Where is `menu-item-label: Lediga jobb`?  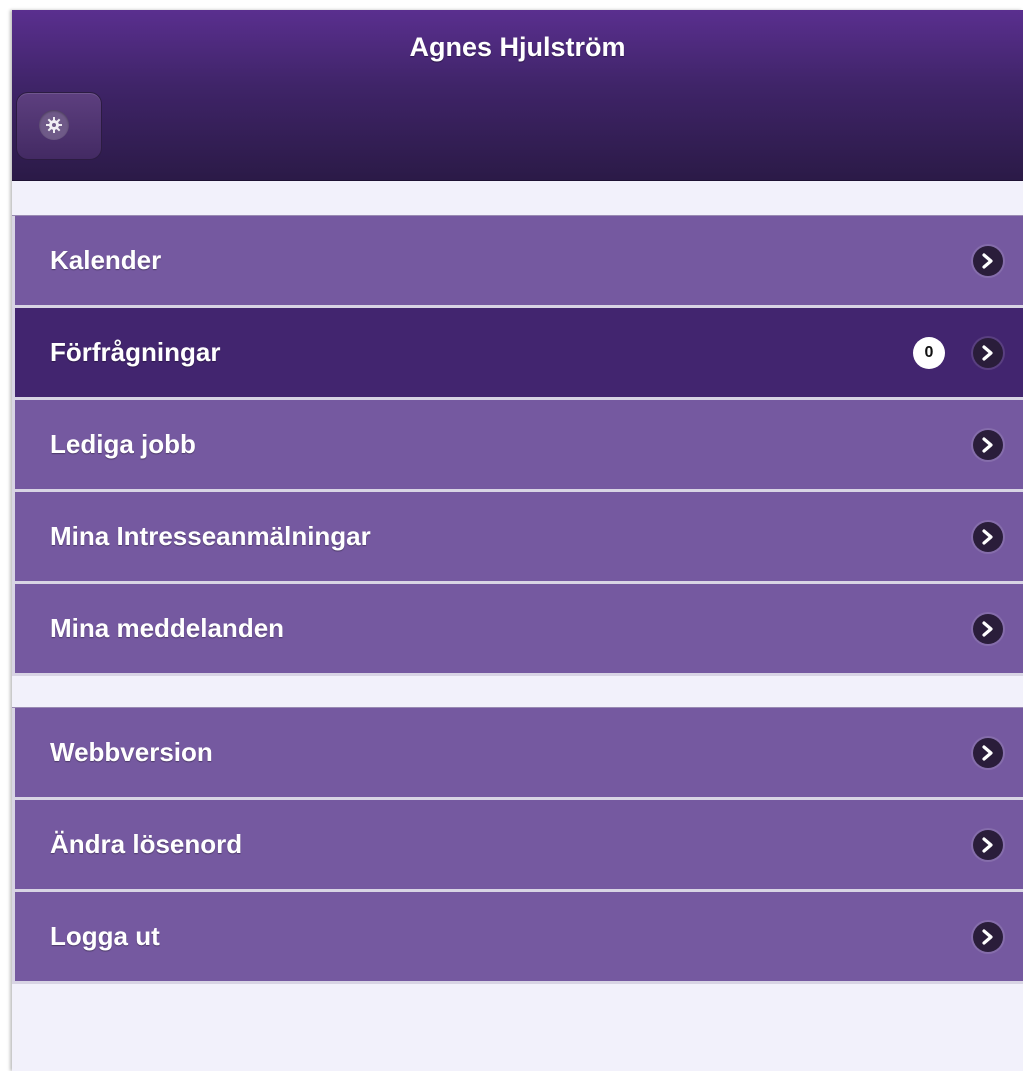 menu-item-label: Lediga jobb is located at coordinates (123, 444).